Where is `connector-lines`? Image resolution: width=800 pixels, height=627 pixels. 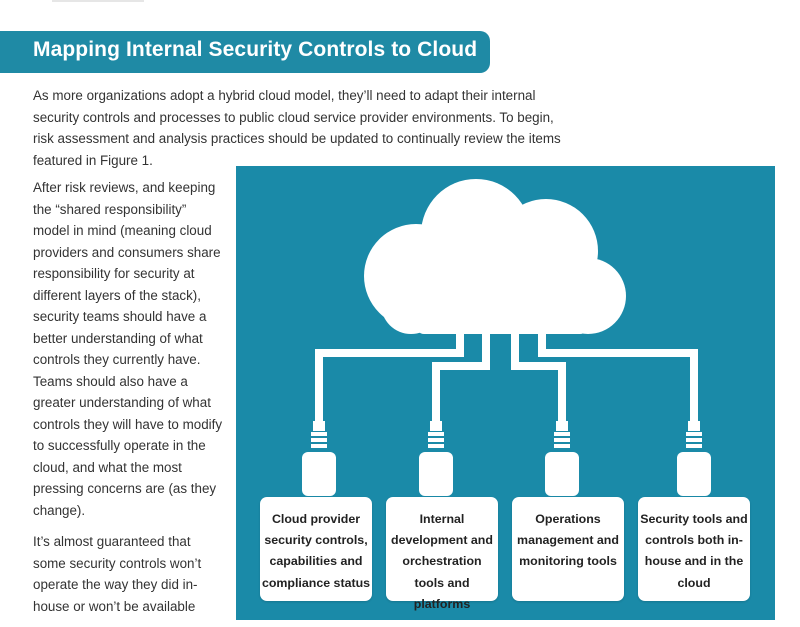
connector-lines is located at coordinates (506, 377).